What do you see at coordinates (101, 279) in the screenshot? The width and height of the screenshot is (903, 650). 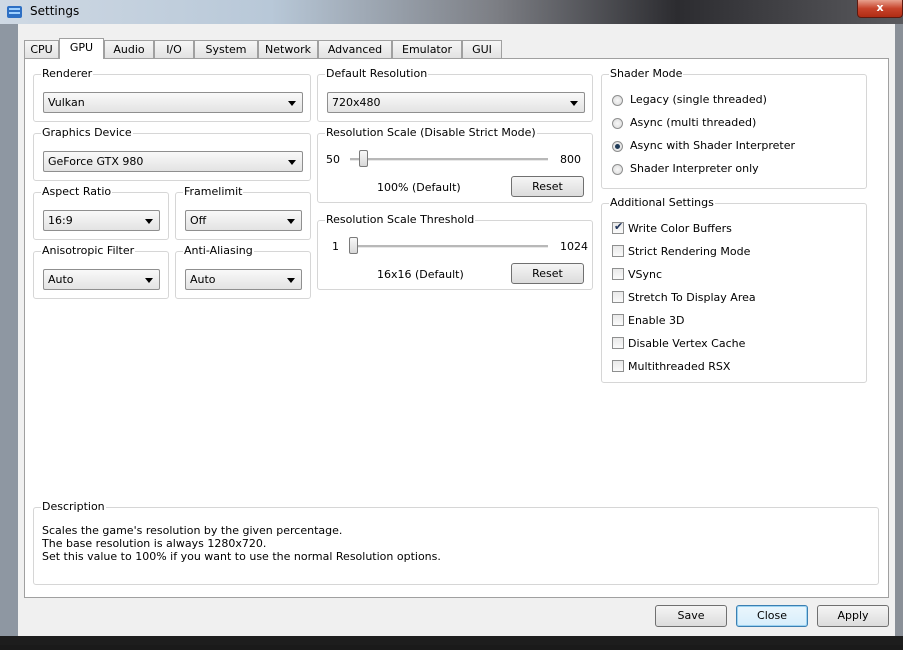 I see `anisotropic-filter-select: Auto` at bounding box center [101, 279].